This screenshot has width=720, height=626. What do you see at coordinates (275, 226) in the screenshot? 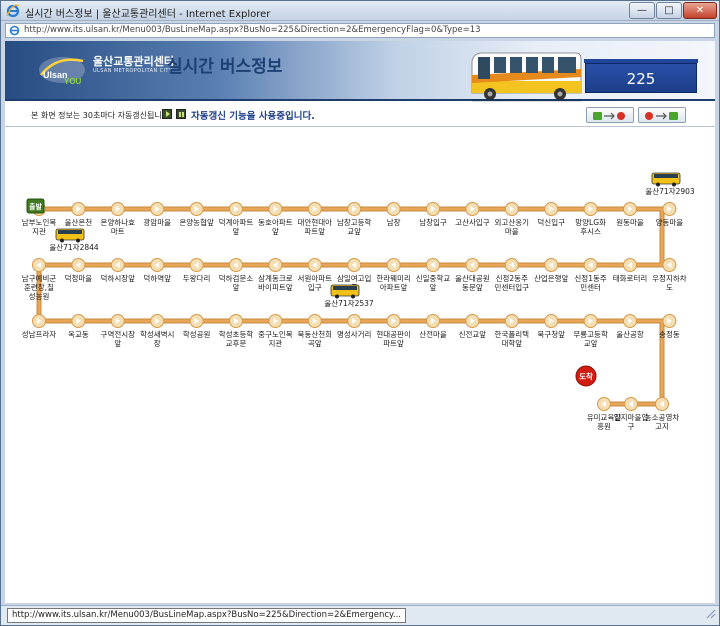
I see `stop-label: 동호아파트 앞` at bounding box center [275, 226].